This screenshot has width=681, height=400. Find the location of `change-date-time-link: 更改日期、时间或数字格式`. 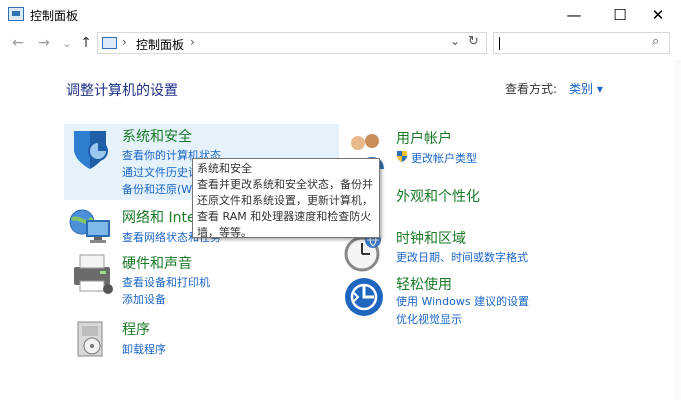

change-date-time-link: 更改日期、时间或数字格式 is located at coordinates (462, 257).